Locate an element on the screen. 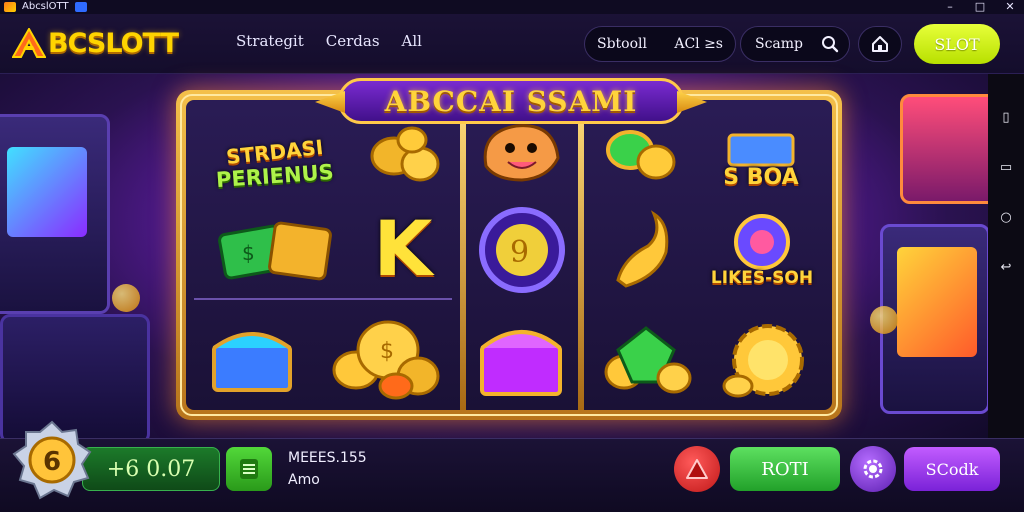  nav-item-strategit: Strategit is located at coordinates (270, 41).